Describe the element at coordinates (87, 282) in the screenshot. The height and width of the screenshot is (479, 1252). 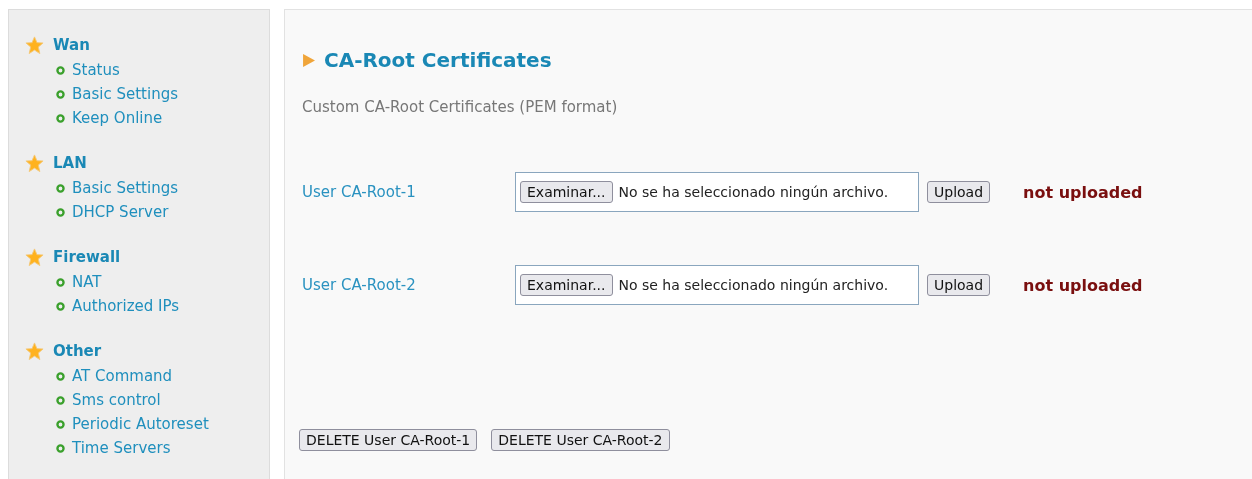
I see `sidebar-item: NAT` at that location.